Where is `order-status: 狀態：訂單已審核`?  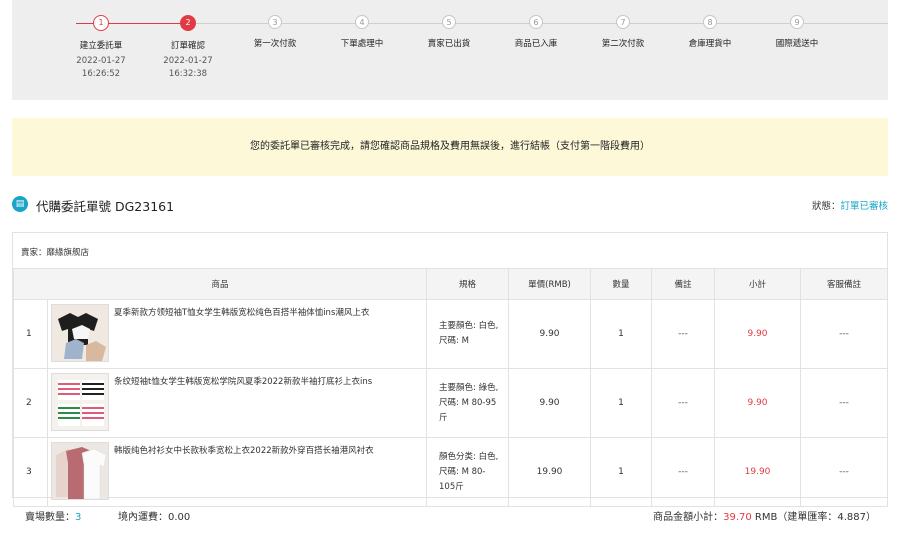
order-status: 狀態：訂單已審核 is located at coordinates (850, 205).